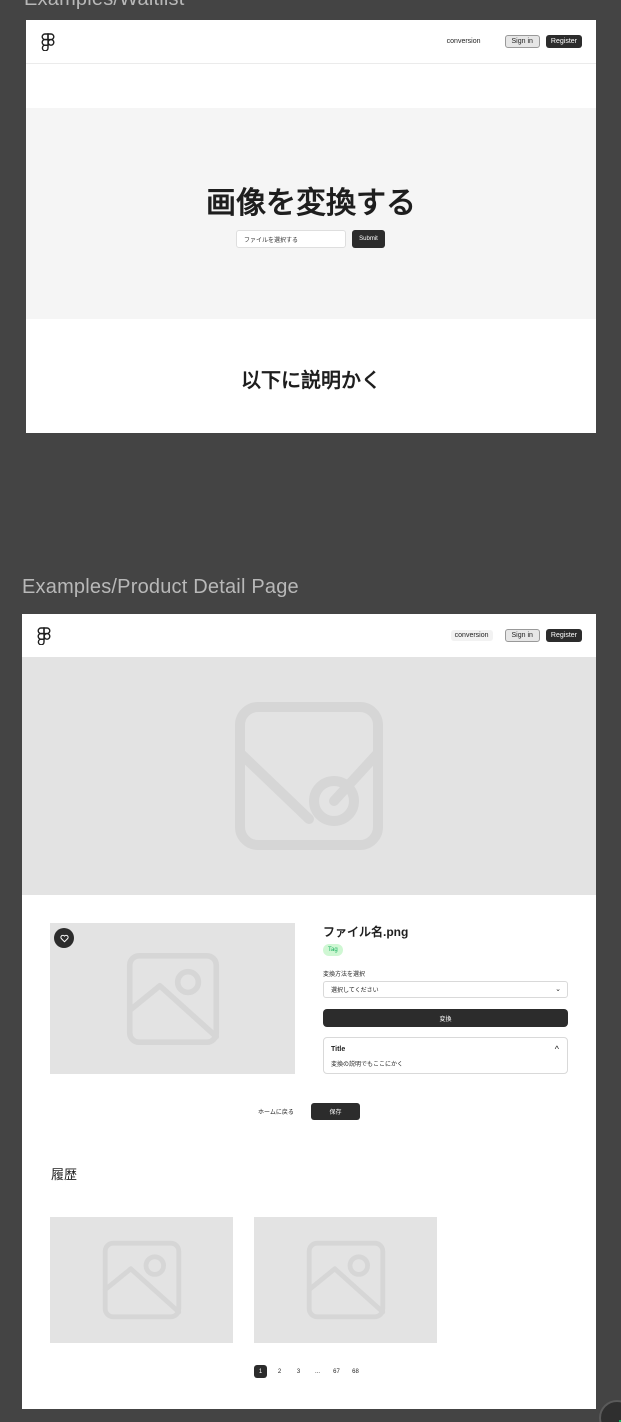  Describe the element at coordinates (279, 1371) in the screenshot. I see `page-button-2: 2` at that location.